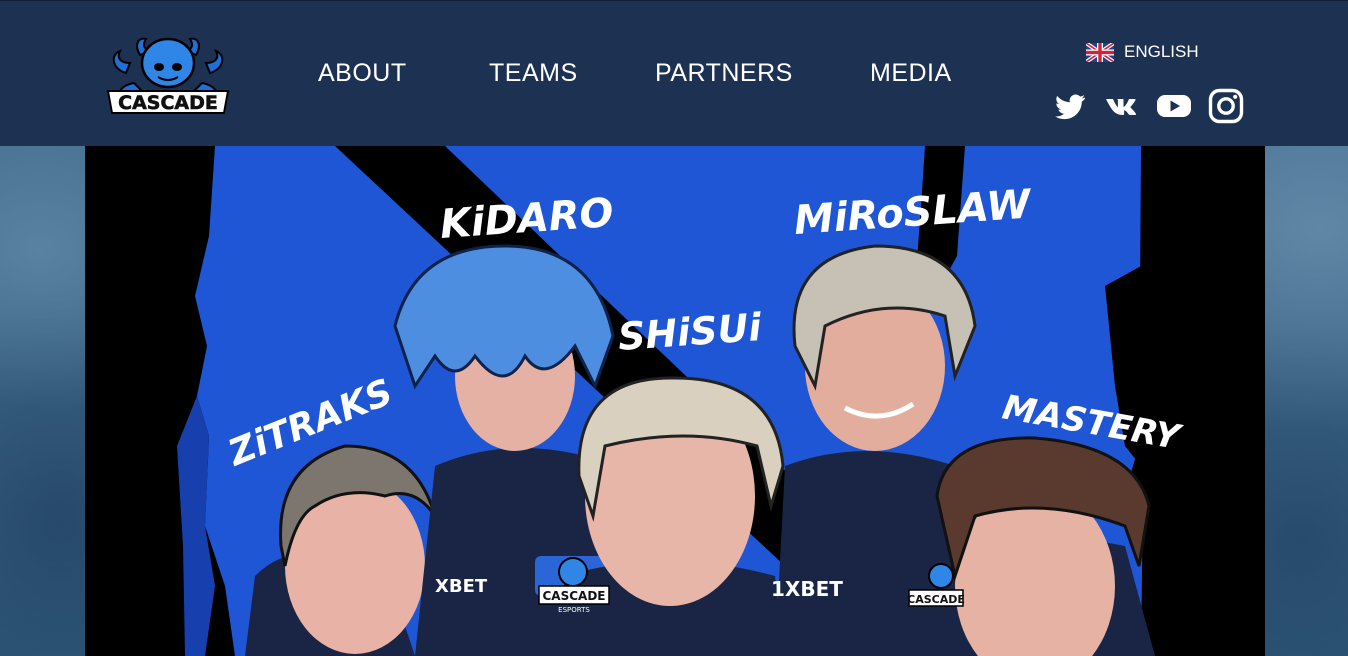  I want to click on instagram-icon, so click(1226, 106).